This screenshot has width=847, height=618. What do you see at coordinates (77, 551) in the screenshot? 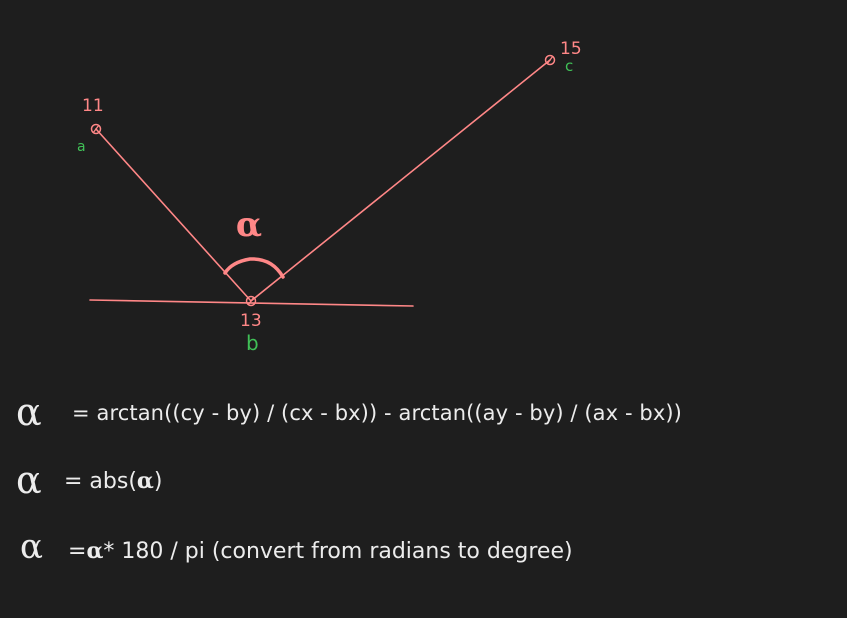
I see `formula-3-prefix: =` at bounding box center [77, 551].